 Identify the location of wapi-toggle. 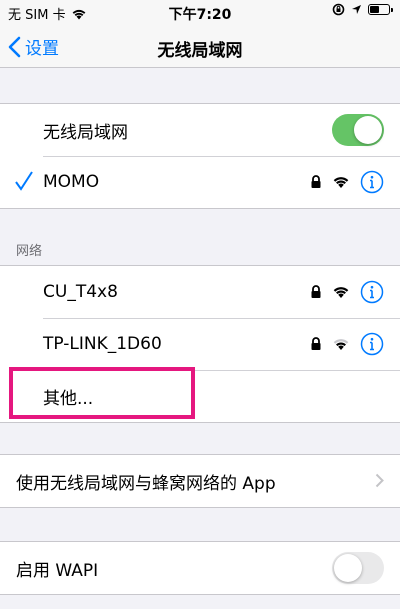
(358, 568).